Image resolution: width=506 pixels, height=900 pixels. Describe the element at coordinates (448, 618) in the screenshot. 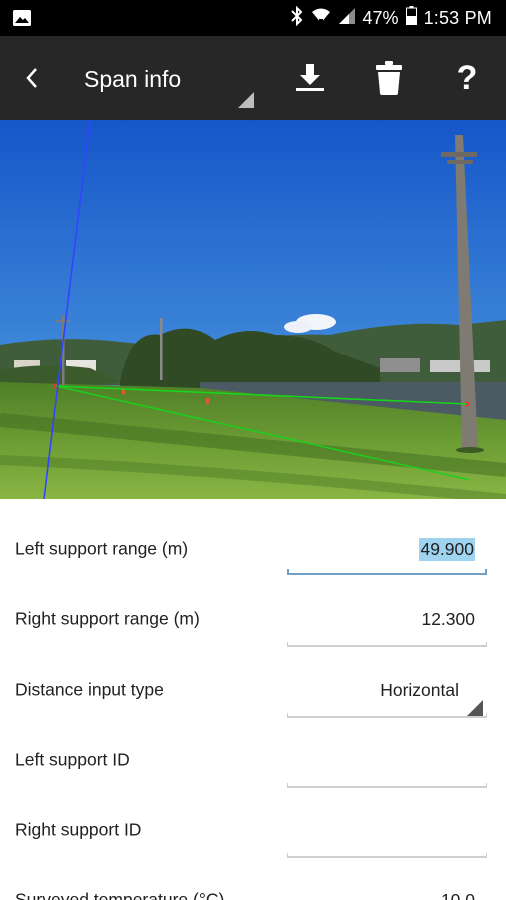

I see `right-support-range-value: 12.300` at that location.